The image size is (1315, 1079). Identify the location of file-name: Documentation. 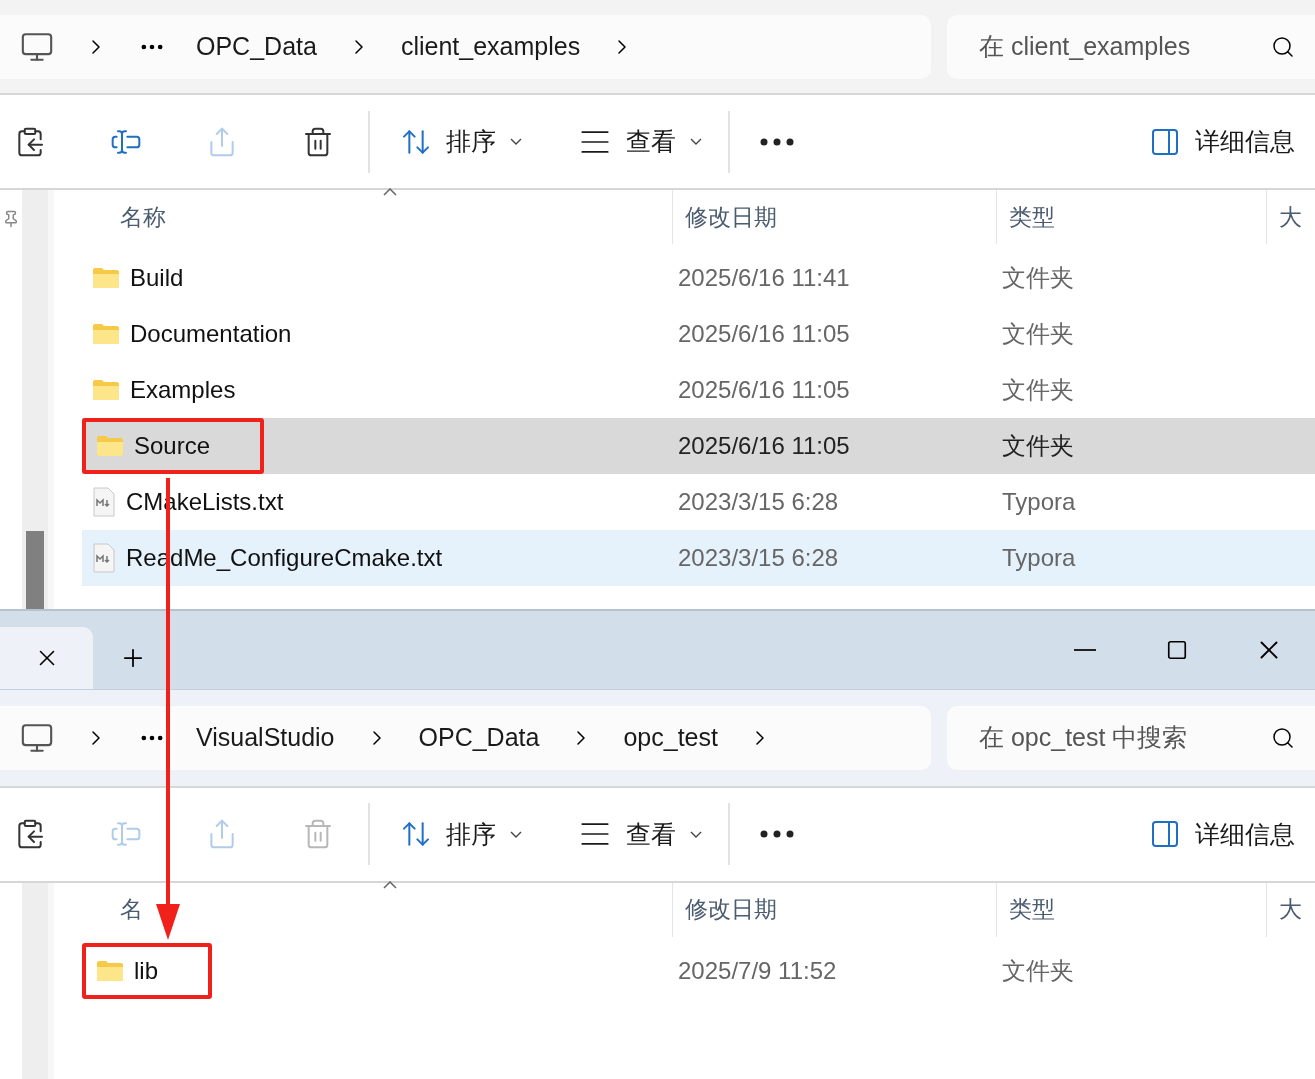
(211, 334).